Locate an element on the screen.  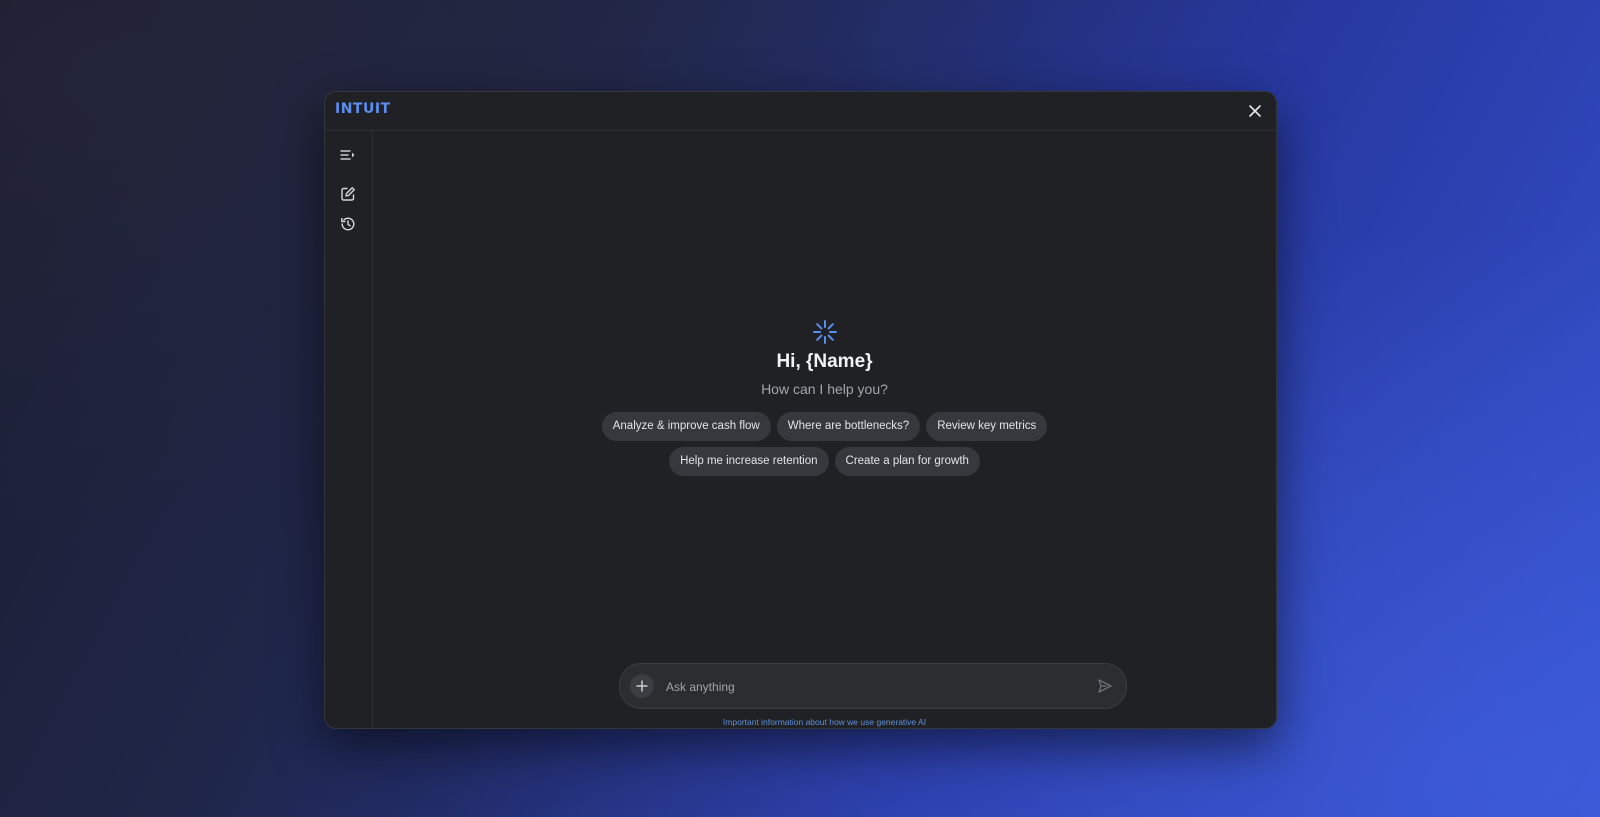
suggestion-chip-key-metrics: Review key metrics is located at coordinates (987, 426).